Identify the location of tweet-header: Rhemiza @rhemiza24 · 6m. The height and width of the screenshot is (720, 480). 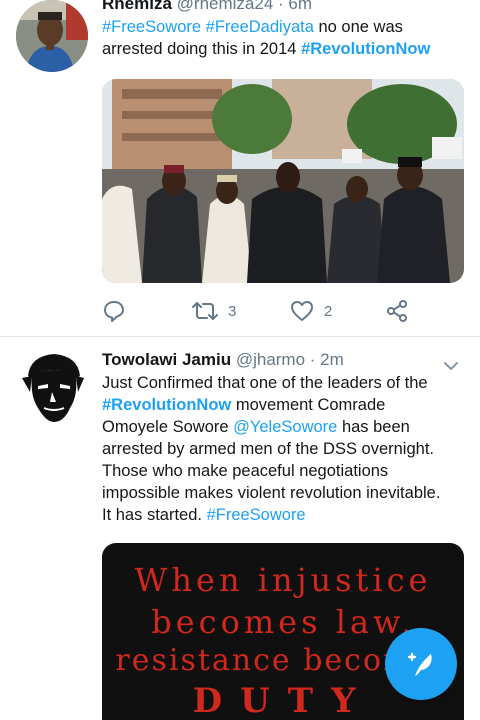
(207, 7).